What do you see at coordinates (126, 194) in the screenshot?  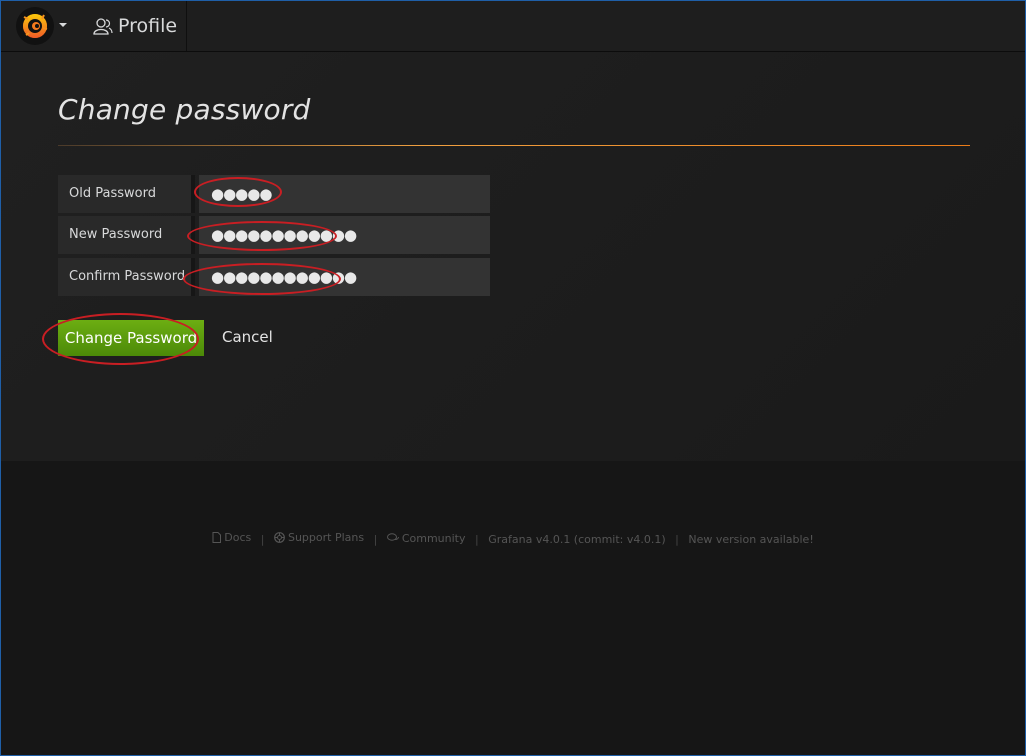 I see `old-password-label: Old Password` at bounding box center [126, 194].